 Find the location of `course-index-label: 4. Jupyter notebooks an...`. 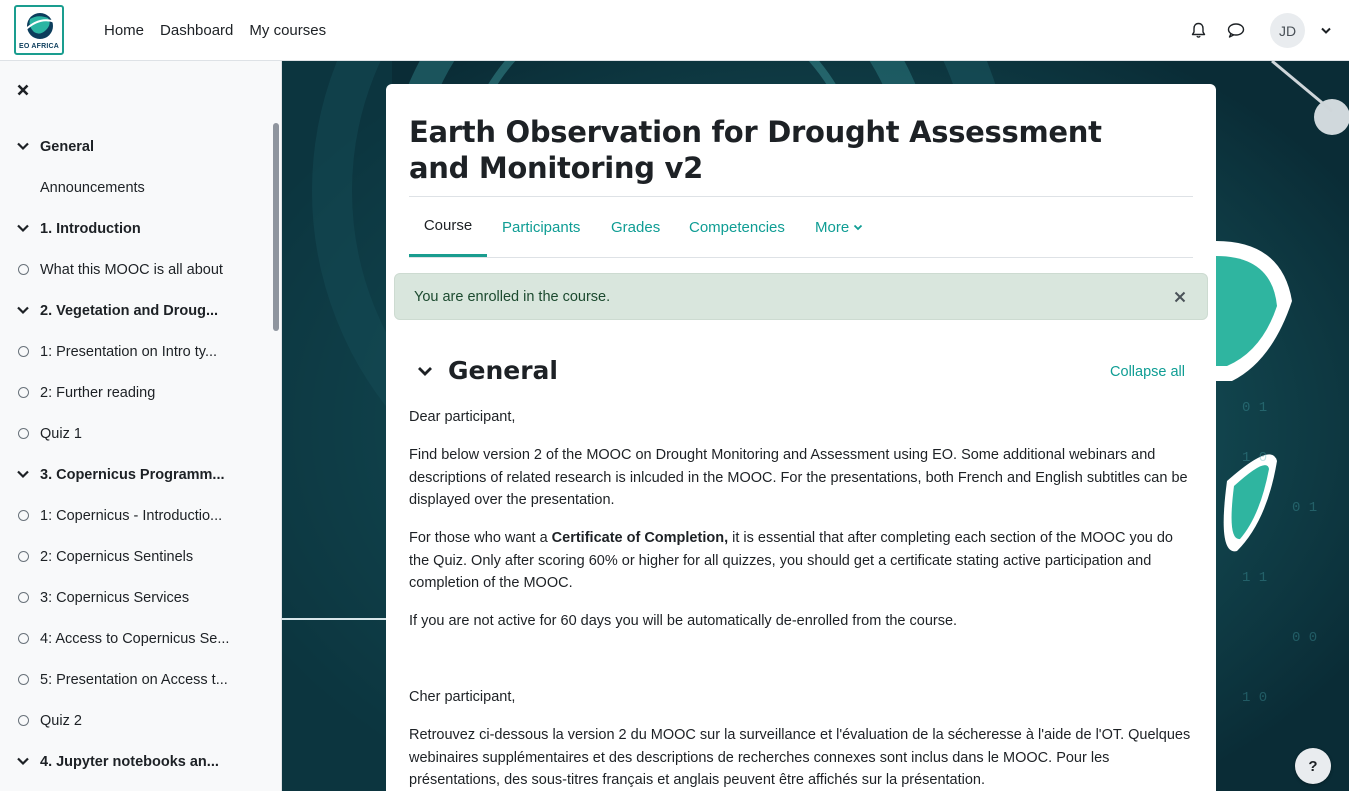

course-index-label: 4. Jupyter notebooks an... is located at coordinates (129, 761).